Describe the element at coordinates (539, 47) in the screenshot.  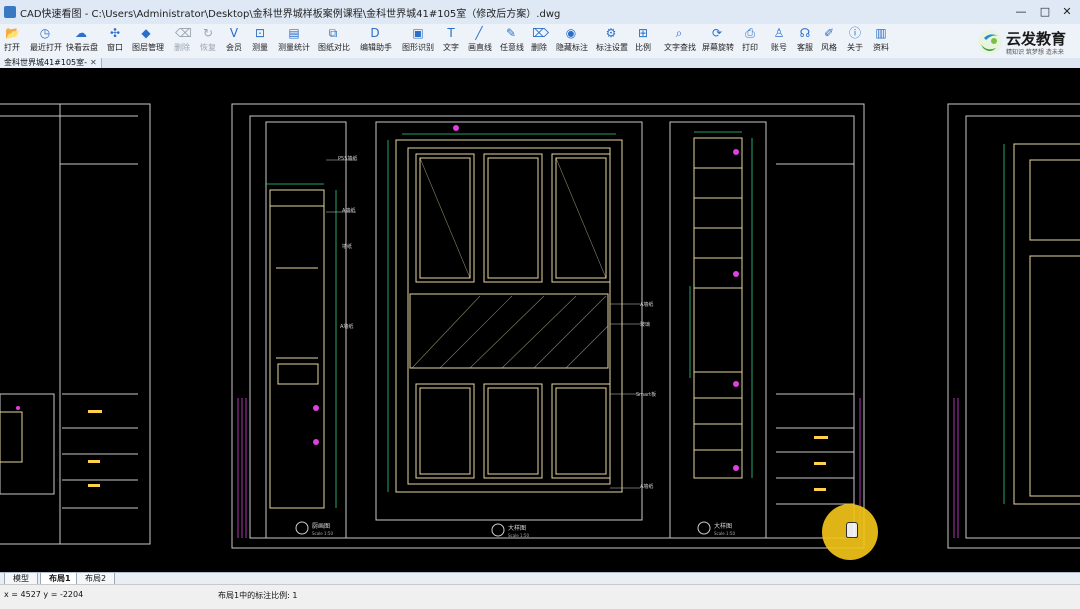
I see `toolbar-button-label: 删除` at that location.